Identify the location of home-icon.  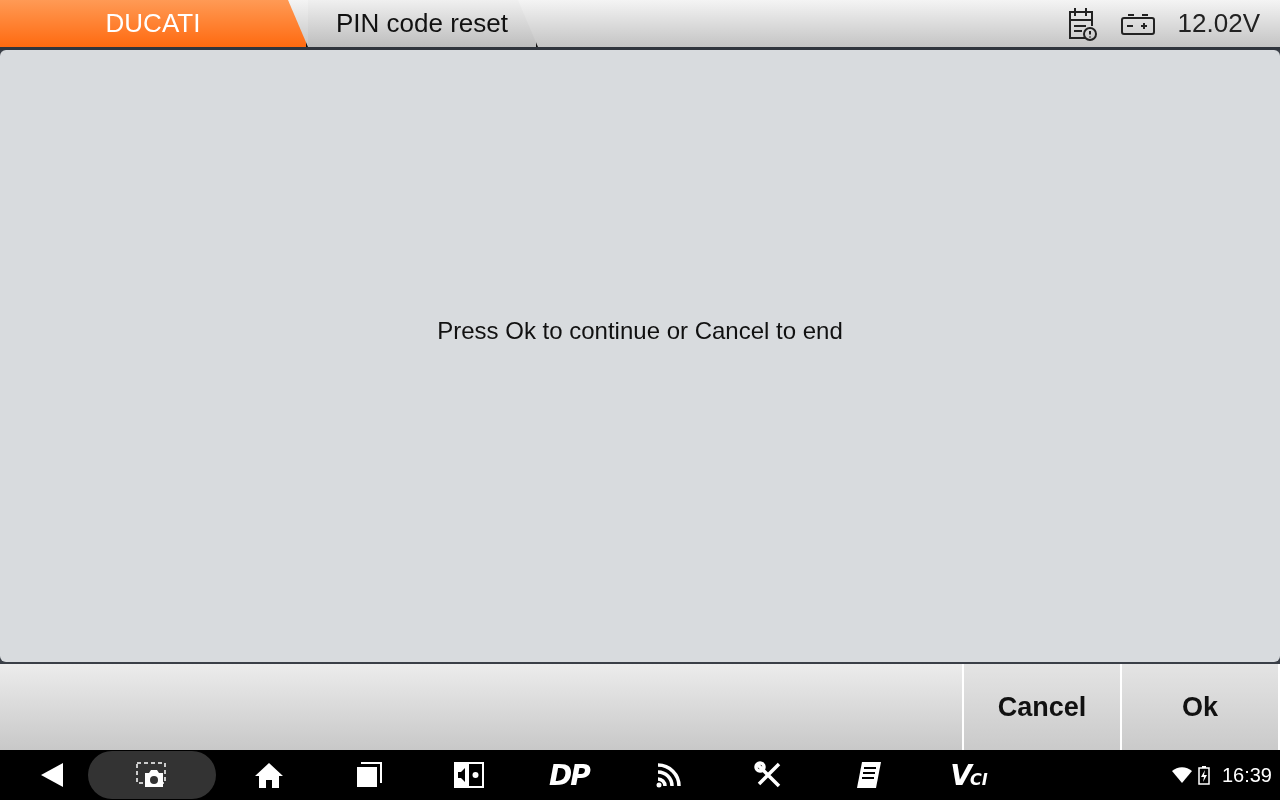
(269, 775).